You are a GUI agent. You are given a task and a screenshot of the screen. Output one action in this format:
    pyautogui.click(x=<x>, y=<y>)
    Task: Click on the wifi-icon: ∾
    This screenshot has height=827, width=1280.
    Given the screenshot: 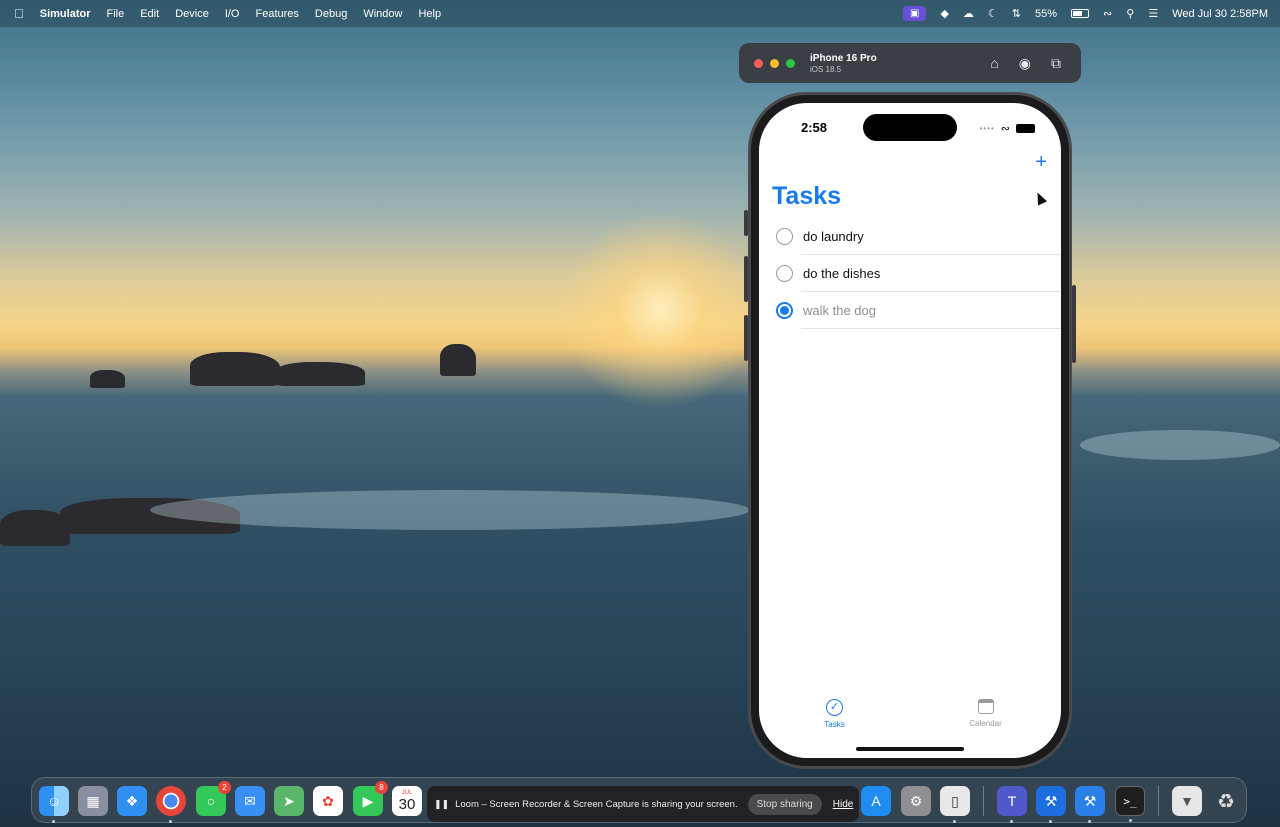 What is the action you would take?
    pyautogui.click(x=1107, y=13)
    